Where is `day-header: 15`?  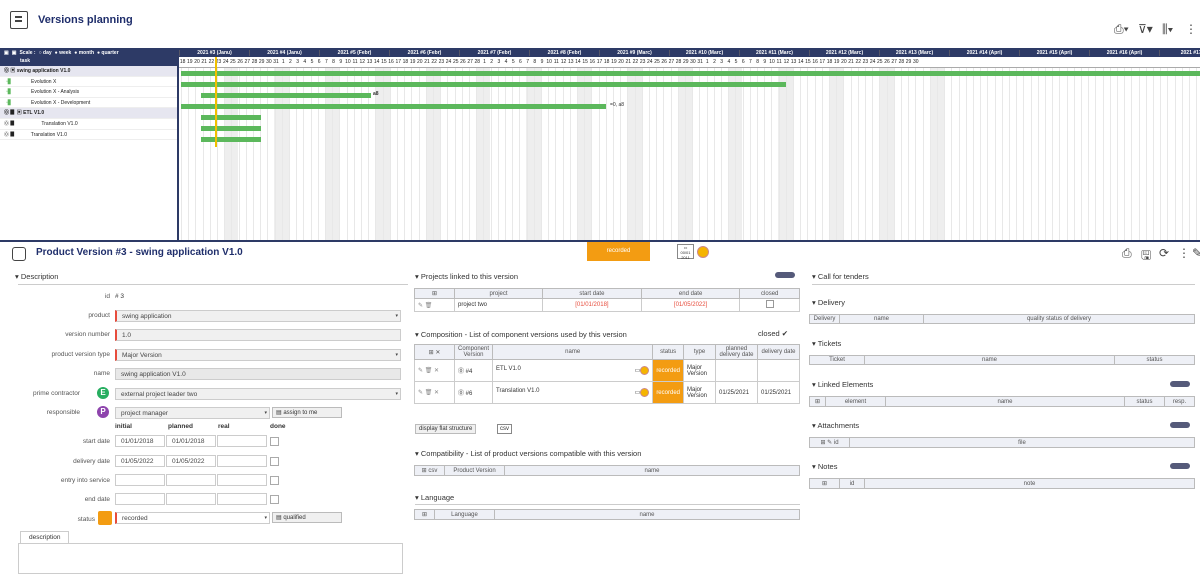 day-header: 15 is located at coordinates (585, 62).